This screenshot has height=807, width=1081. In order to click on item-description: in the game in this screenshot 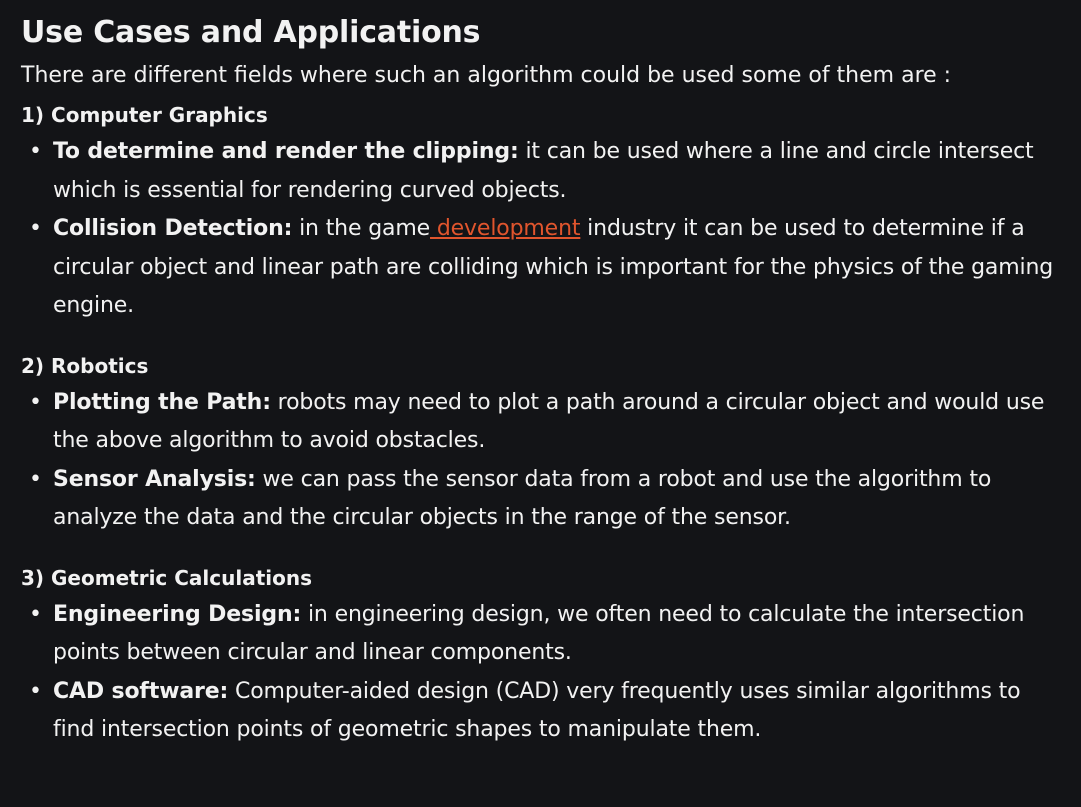, I will do `click(361, 228)`.